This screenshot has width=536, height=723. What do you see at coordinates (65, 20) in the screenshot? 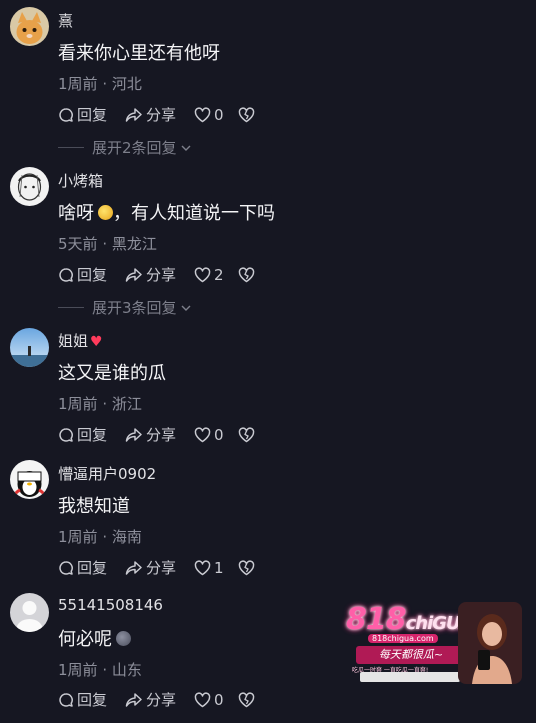
I see `username: 熹` at bounding box center [65, 20].